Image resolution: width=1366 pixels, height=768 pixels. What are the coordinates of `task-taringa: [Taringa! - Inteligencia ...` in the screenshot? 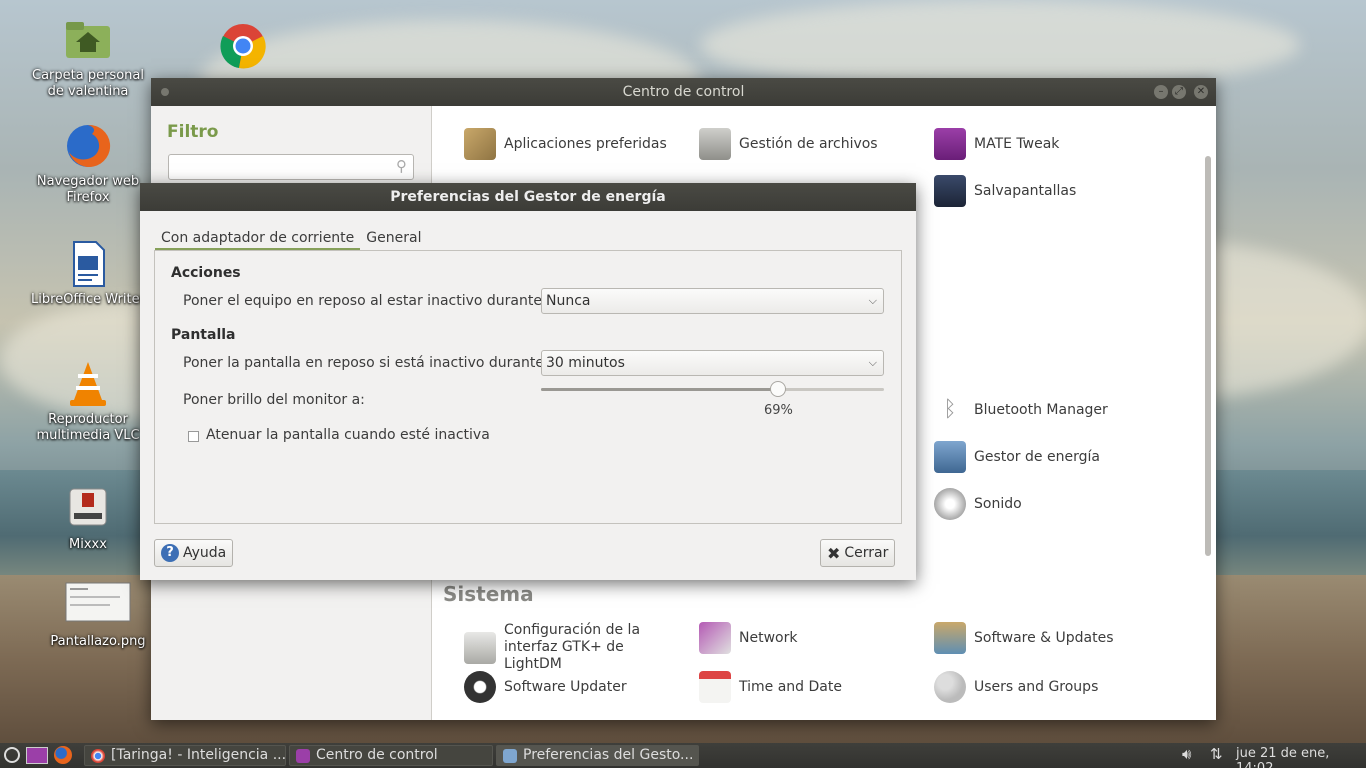 It's located at (185, 755).